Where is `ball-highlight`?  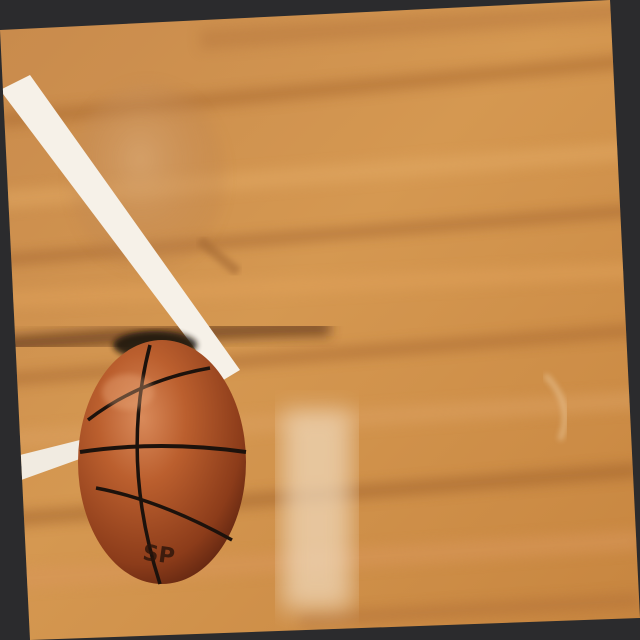 ball-highlight is located at coordinates (128, 392).